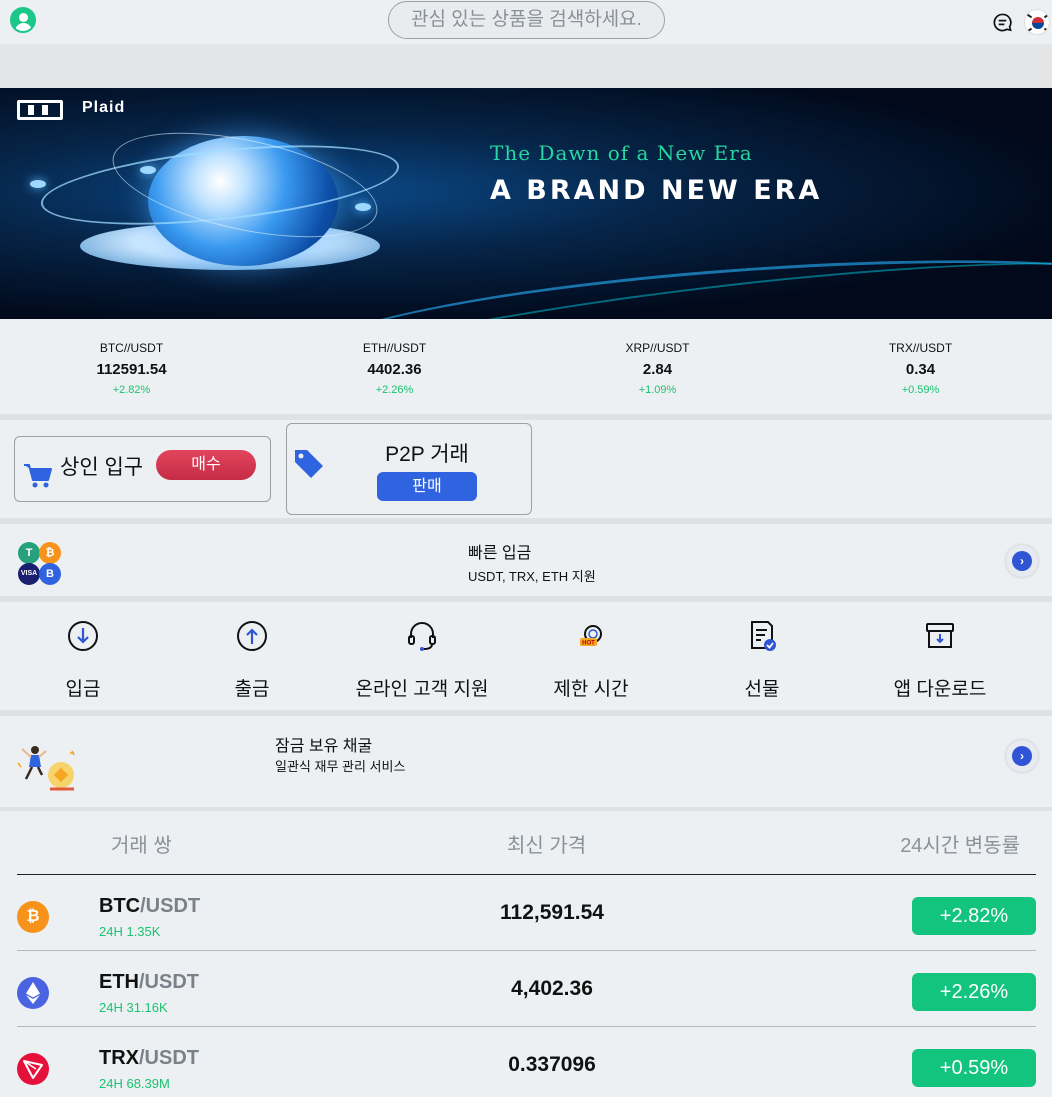 Image resolution: width=1052 pixels, height=1097 pixels. Describe the element at coordinates (1002, 22) in the screenshot. I see `chat-icon` at that location.